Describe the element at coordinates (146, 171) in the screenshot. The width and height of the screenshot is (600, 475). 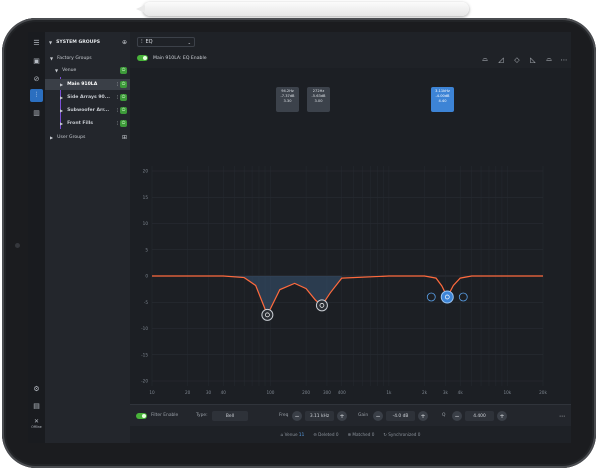
I see `y-tick-label: 20` at that location.